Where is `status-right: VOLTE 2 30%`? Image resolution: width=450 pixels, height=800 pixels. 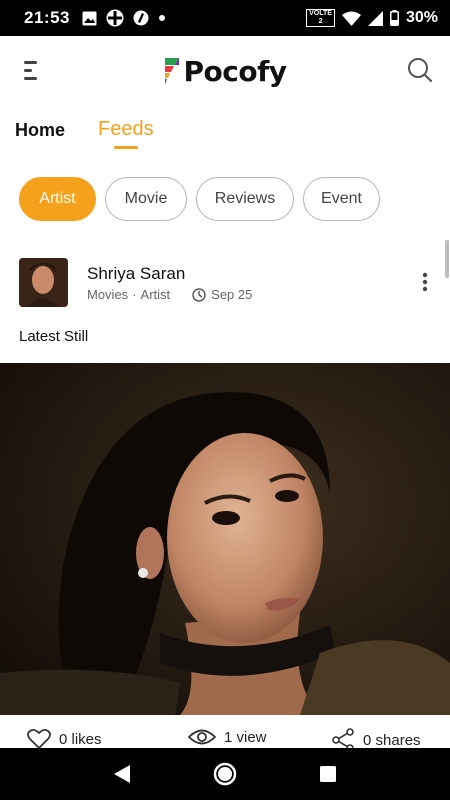 status-right: VOLTE 2 30% is located at coordinates (372, 18).